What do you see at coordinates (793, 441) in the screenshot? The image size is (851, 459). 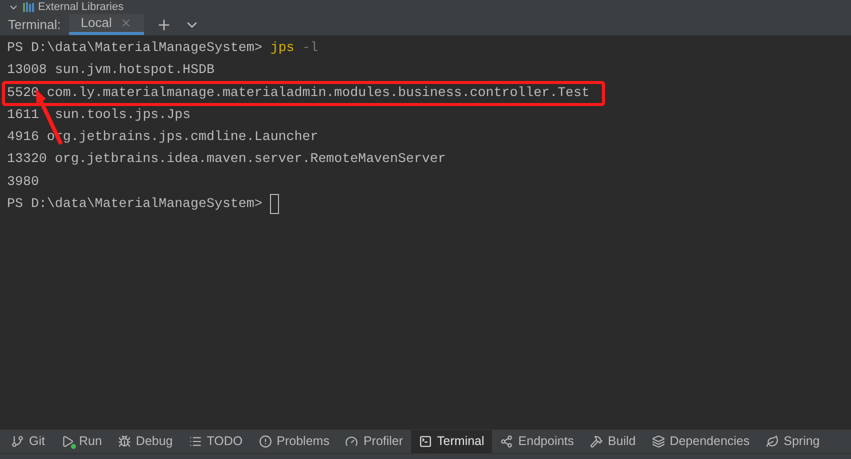 I see `tool-window-tab: Spring` at bounding box center [793, 441].